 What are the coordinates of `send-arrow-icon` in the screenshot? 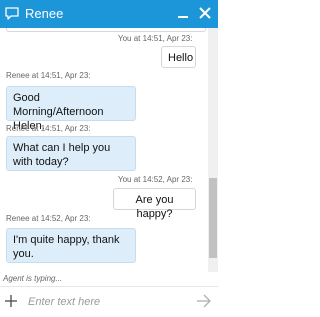 It's located at (204, 301).